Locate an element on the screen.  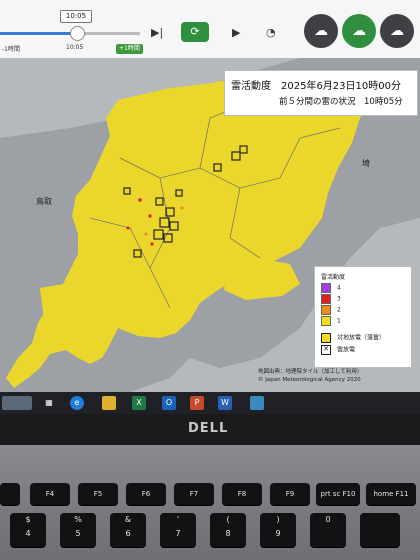
credit-copyright: © Japan Meteorological Agency 2020 is located at coordinates (309, 380).